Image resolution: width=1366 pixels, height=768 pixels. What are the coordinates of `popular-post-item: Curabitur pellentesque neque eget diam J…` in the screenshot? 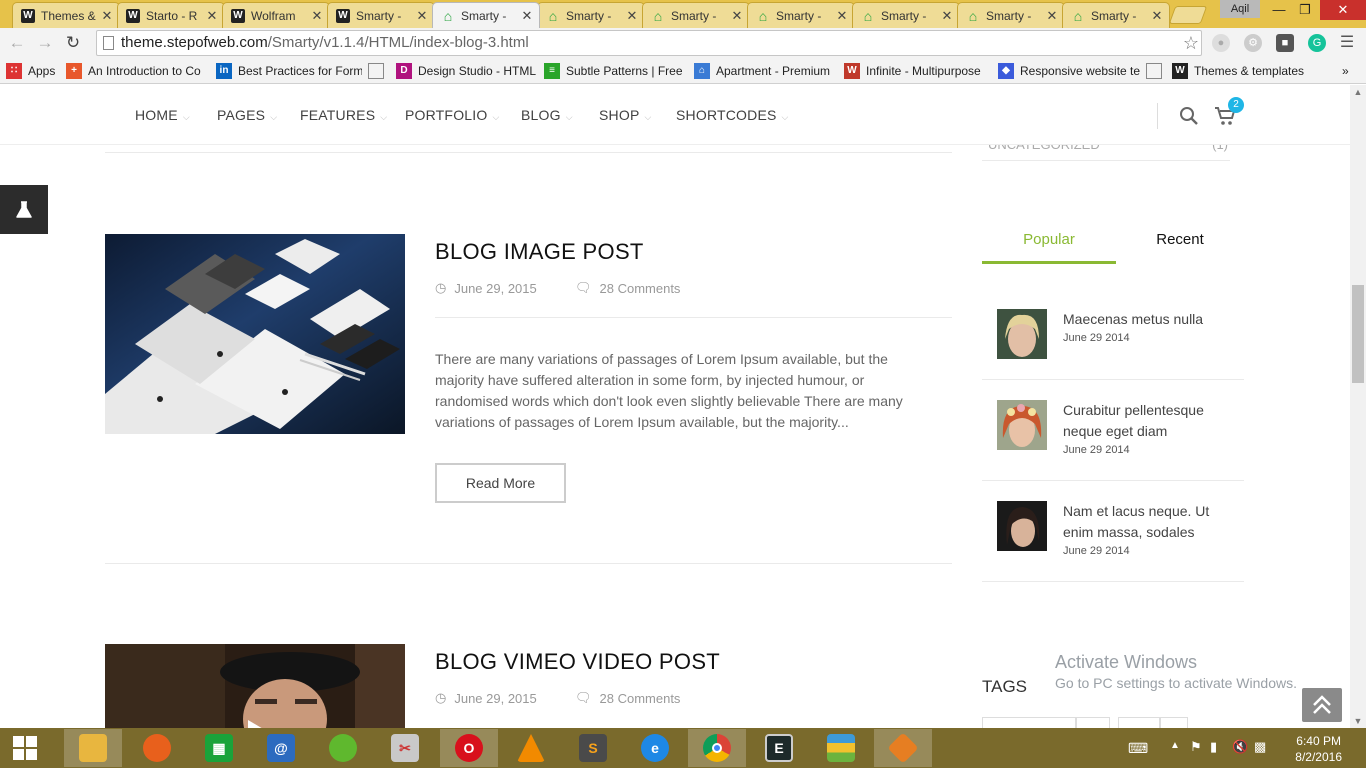 It's located at (1113, 440).